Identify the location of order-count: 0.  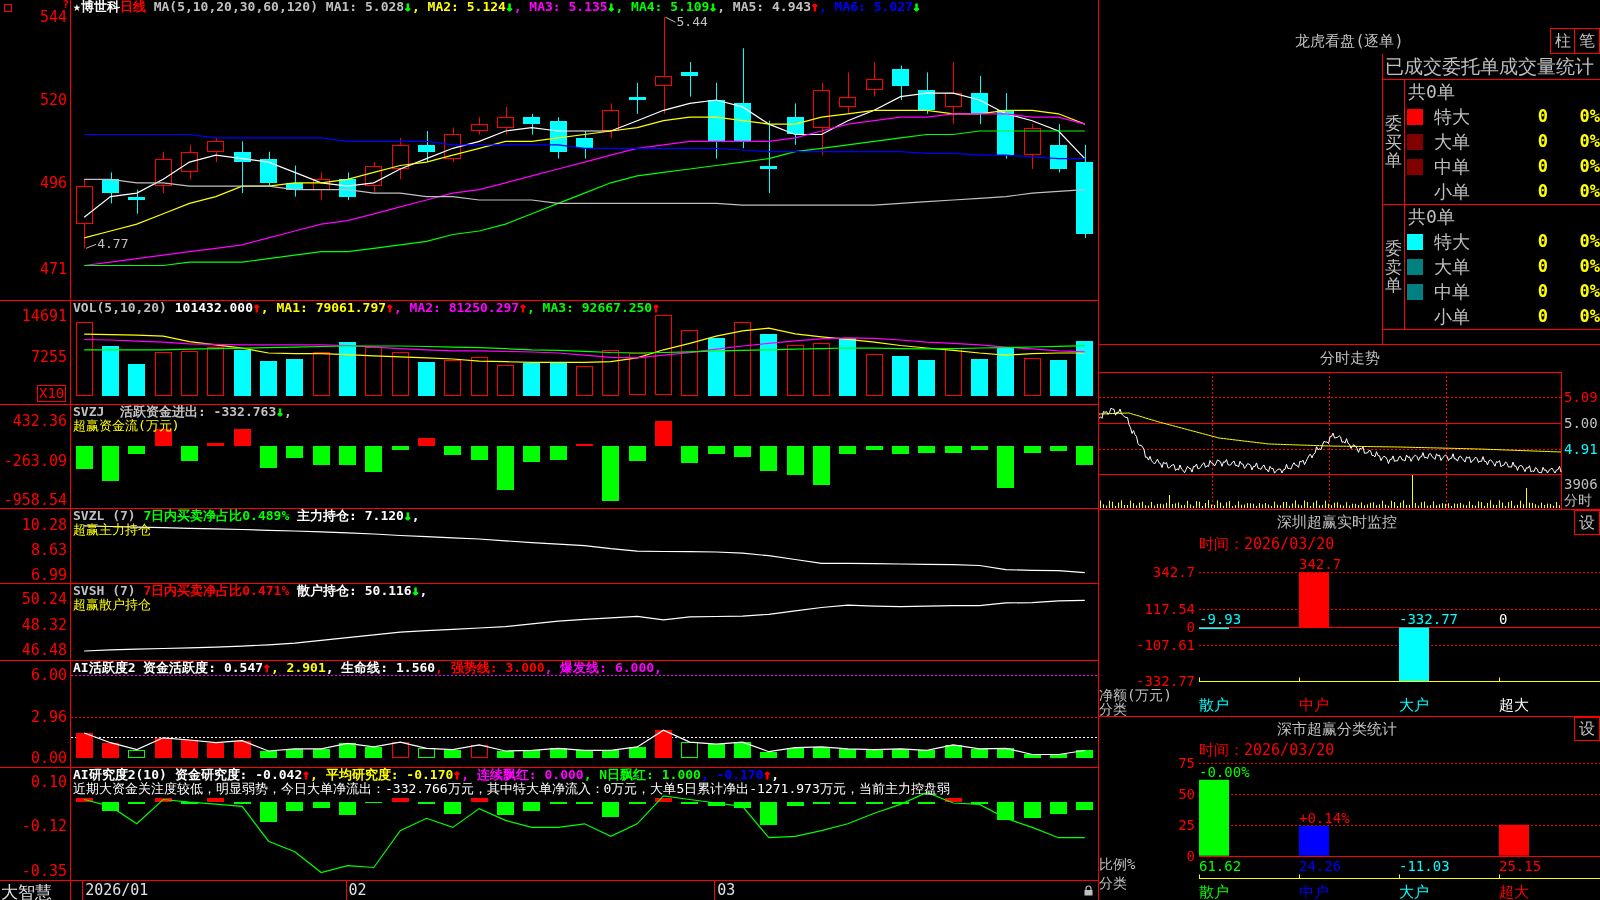
(1542, 141).